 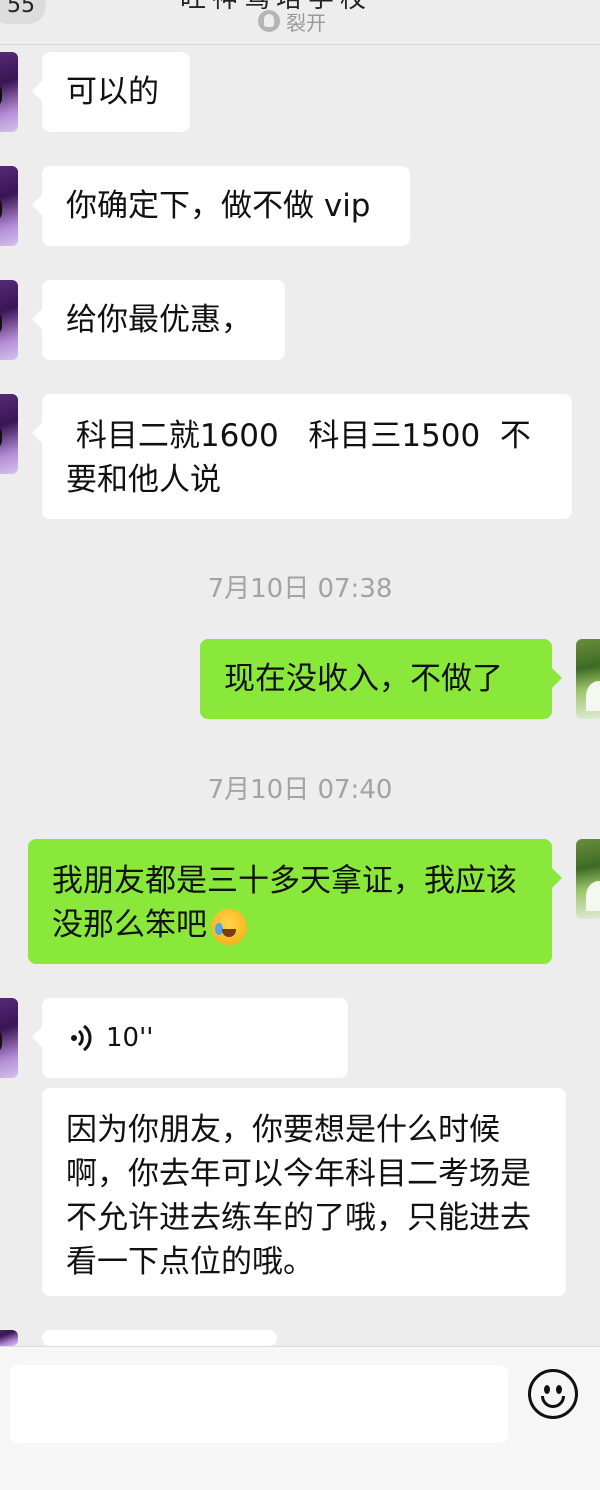 What do you see at coordinates (190, 1038) in the screenshot?
I see `voice-message-bubble: 10''` at bounding box center [190, 1038].